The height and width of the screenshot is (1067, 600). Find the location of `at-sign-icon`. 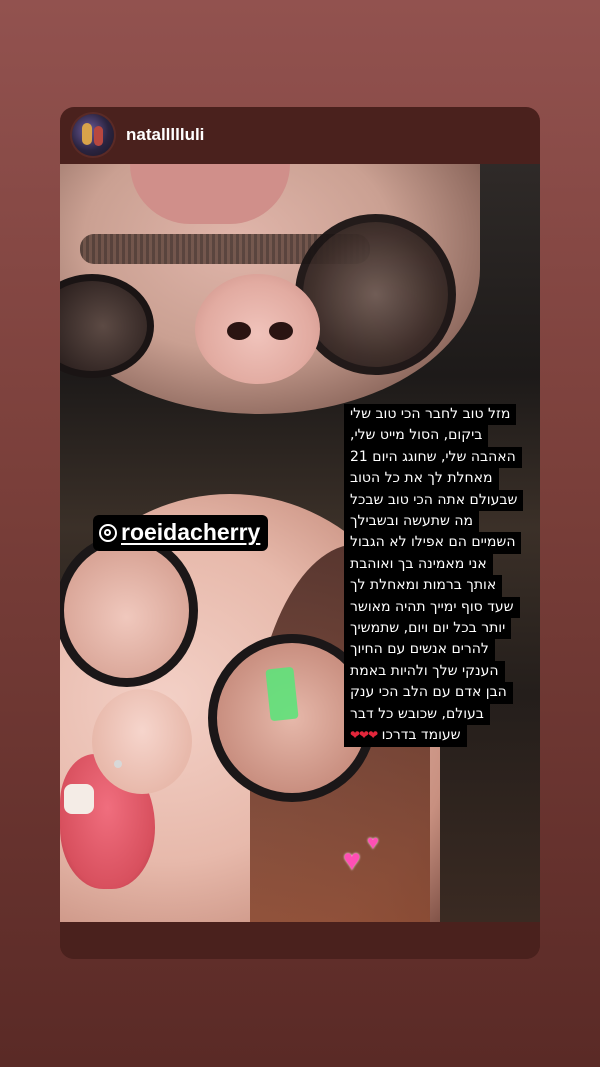

at-sign-icon is located at coordinates (108, 532).